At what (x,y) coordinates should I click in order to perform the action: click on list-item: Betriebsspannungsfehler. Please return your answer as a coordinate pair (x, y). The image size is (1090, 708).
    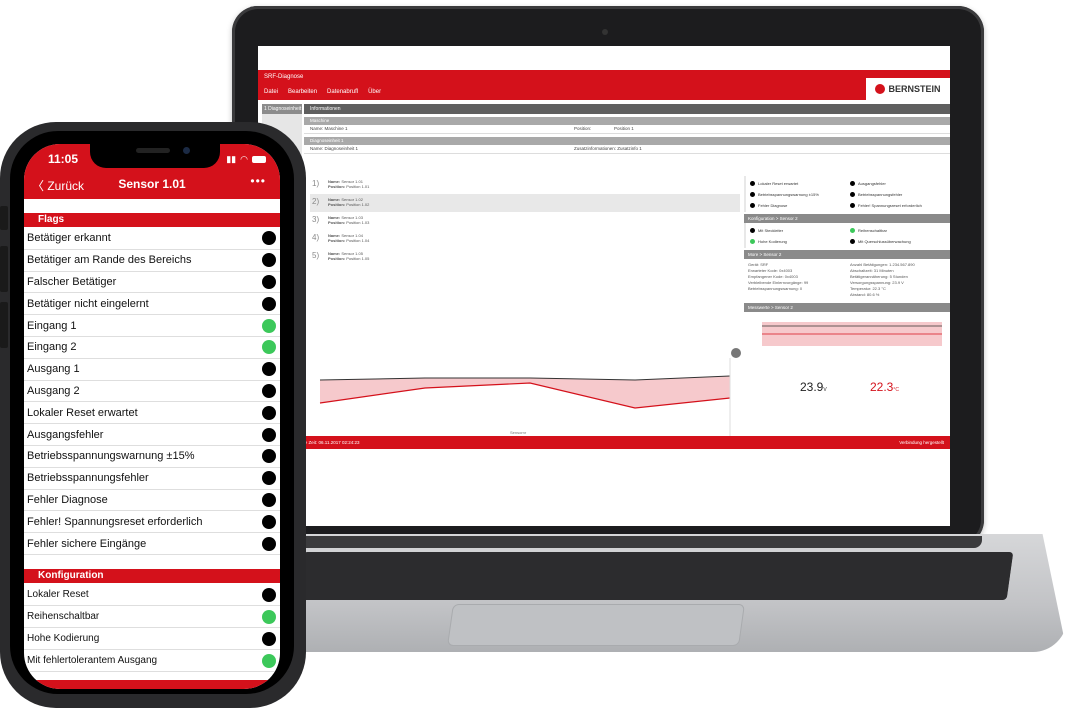
    Looking at the image, I should click on (152, 479).